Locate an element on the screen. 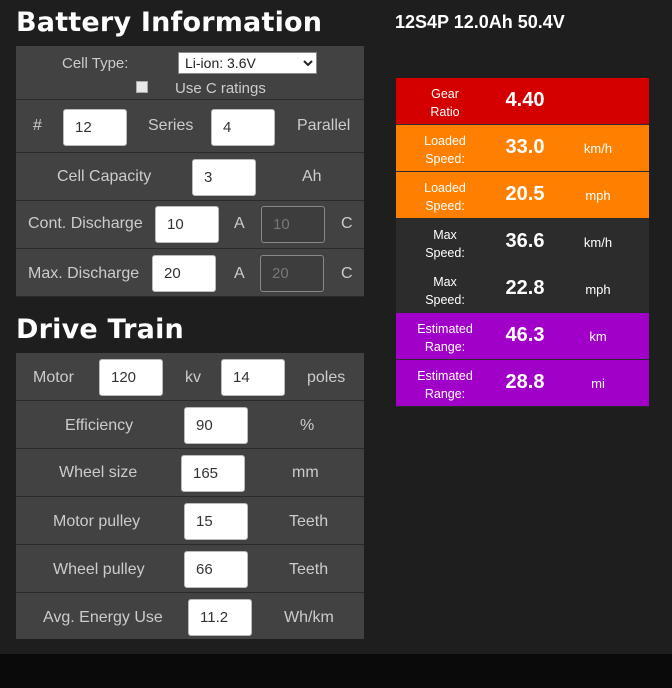 The height and width of the screenshot is (688, 672). cont-discharge-amps-input is located at coordinates (187, 224).